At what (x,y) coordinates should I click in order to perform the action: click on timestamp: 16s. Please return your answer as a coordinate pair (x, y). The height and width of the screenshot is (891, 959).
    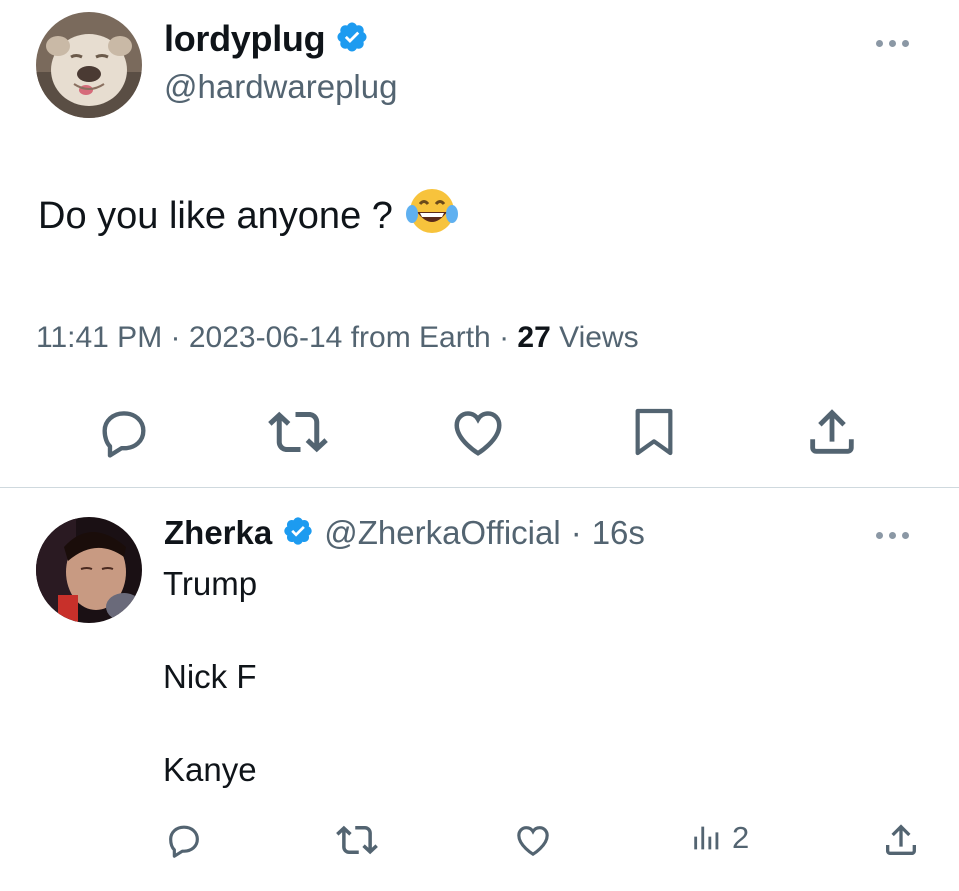
    Looking at the image, I should click on (618, 533).